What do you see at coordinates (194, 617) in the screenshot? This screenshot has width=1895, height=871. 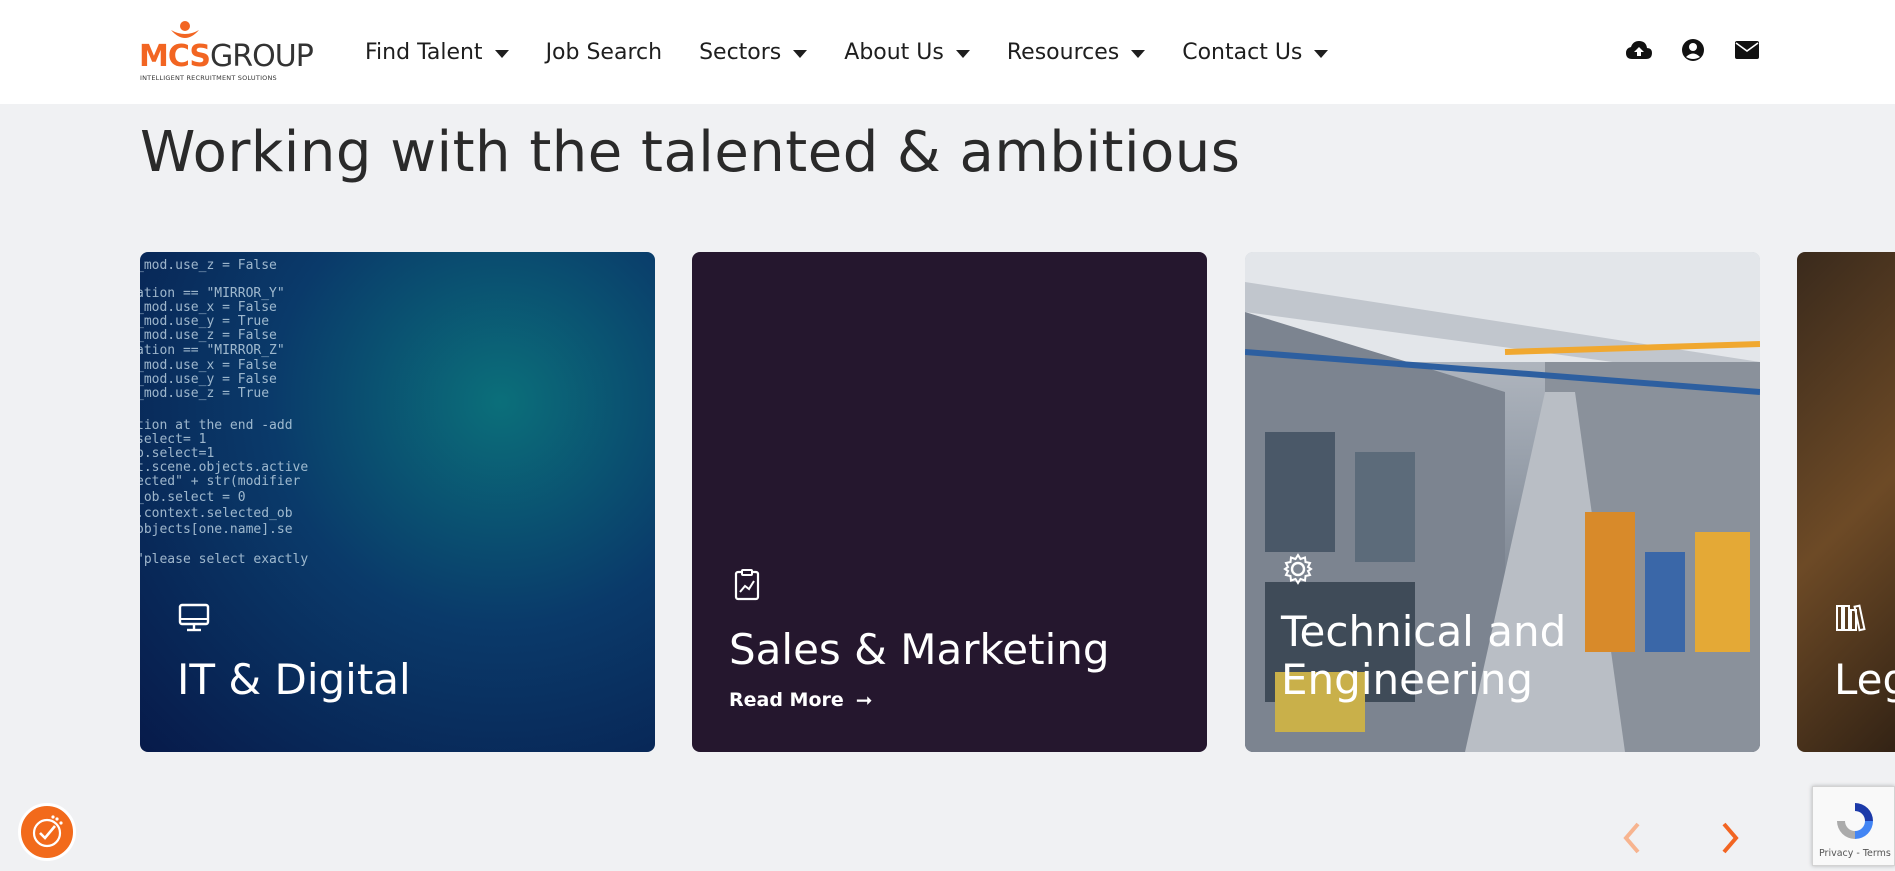 I see `monitor-icon` at bounding box center [194, 617].